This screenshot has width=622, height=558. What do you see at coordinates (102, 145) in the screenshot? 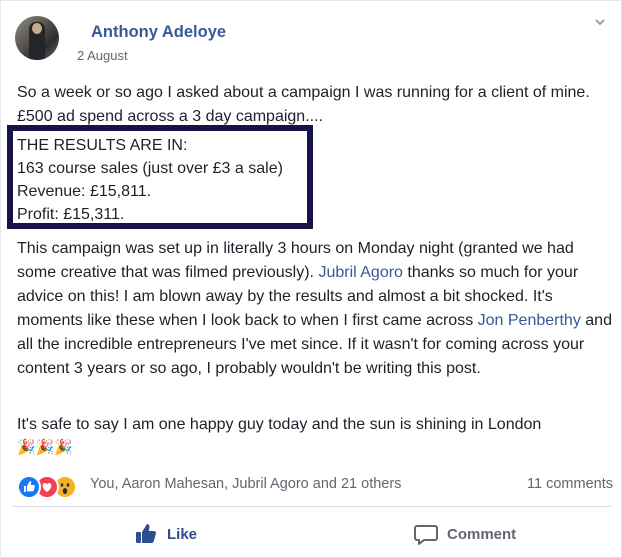
I see `results-line-1: THE RESULTS ARE IN:` at bounding box center [102, 145].